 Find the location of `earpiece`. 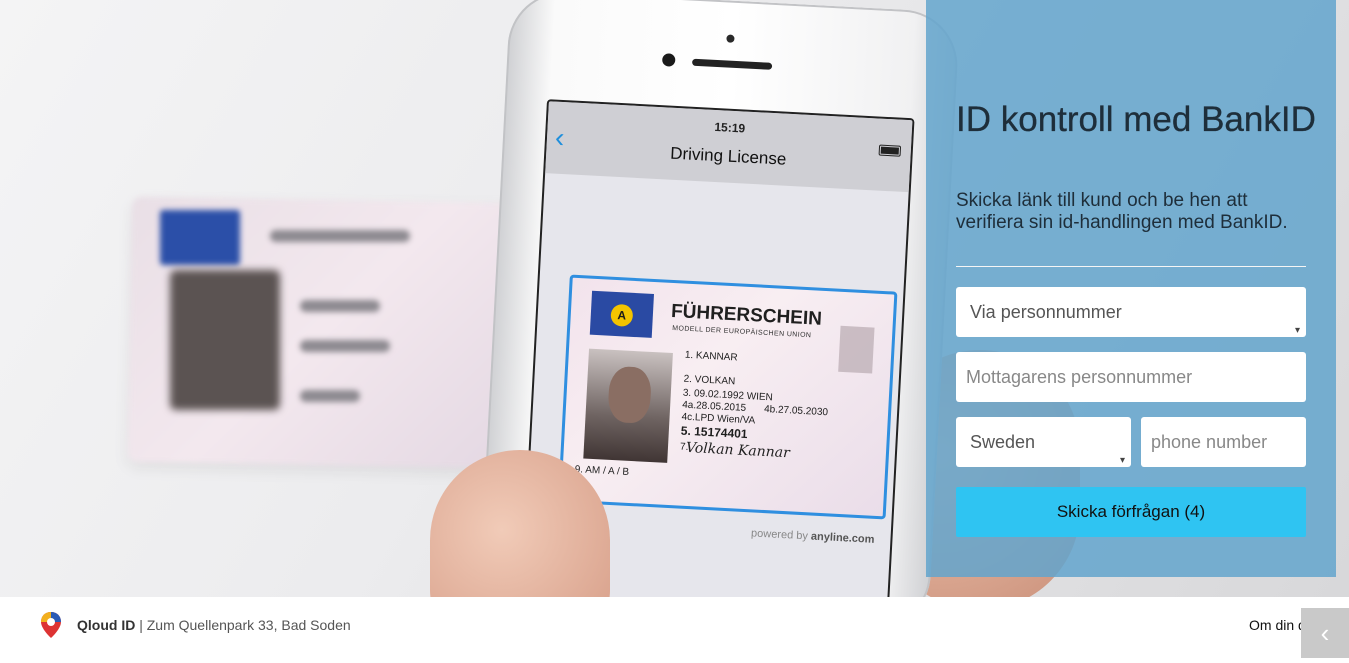

earpiece is located at coordinates (732, 64).